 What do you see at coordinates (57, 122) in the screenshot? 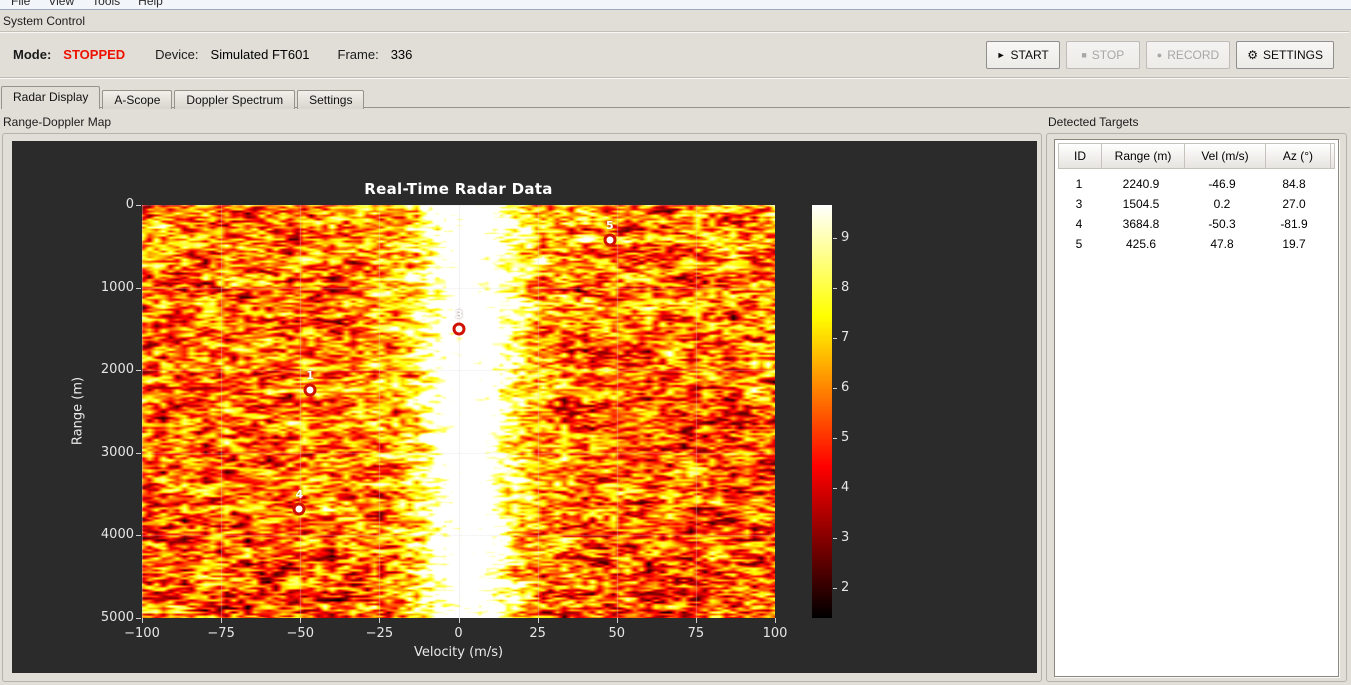
I see `range-doppler-map-title: Range-Doppler Map` at bounding box center [57, 122].